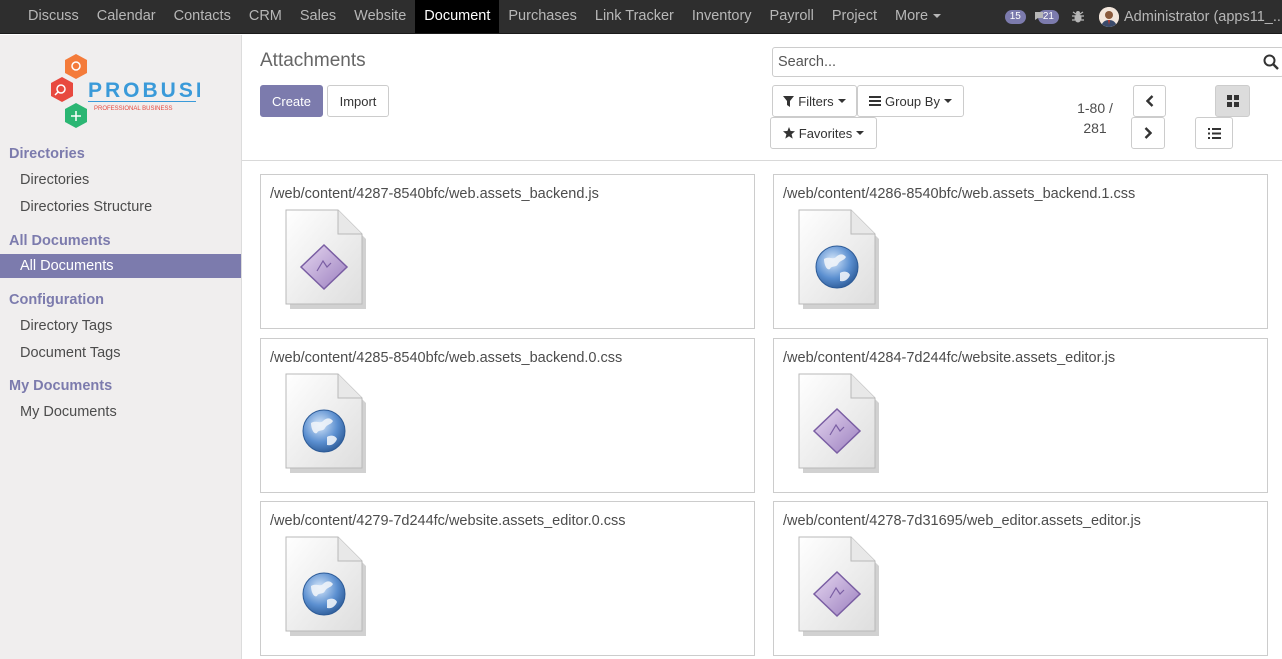 The height and width of the screenshot is (659, 1282). Describe the element at coordinates (875, 101) in the screenshot. I see `bars-icon` at that location.